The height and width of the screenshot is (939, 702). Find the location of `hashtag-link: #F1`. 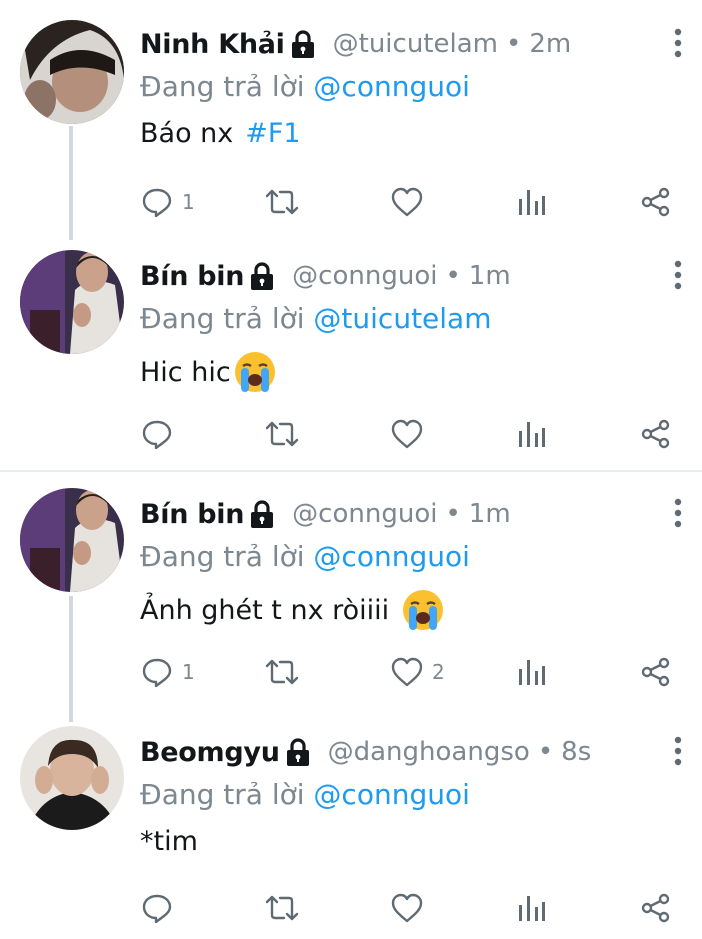

hashtag-link: #F1 is located at coordinates (272, 133).